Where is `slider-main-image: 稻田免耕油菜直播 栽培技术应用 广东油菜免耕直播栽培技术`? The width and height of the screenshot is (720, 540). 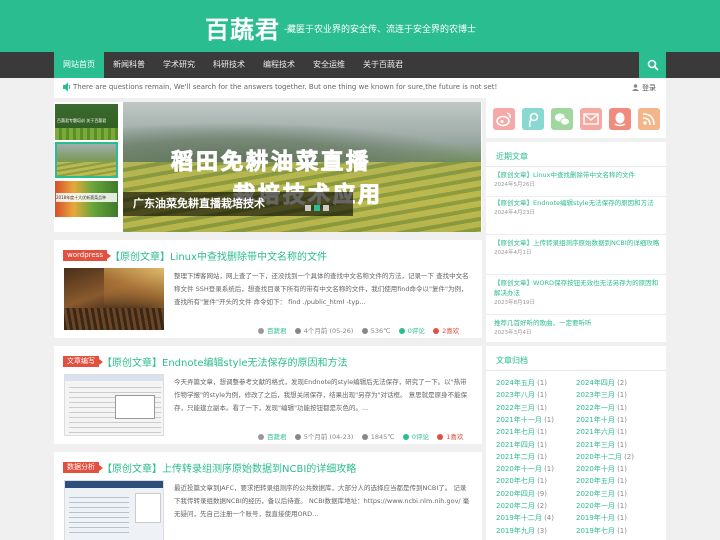 slider-main-image: 稻田免耕油菜直播 栽培技术应用 广东油菜免耕直播栽培技术 is located at coordinates (302, 167).